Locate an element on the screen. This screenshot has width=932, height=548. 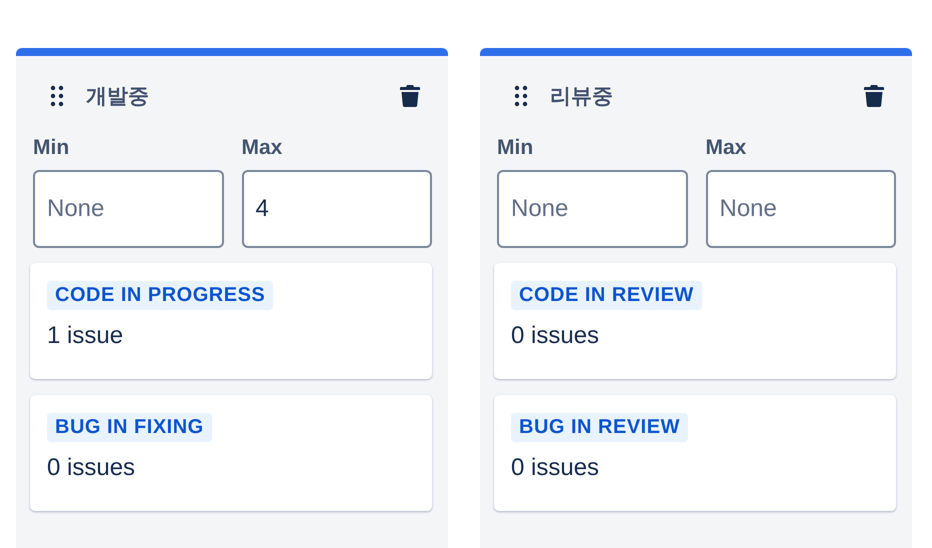
column-title: 리뷰중 is located at coordinates (582, 97).